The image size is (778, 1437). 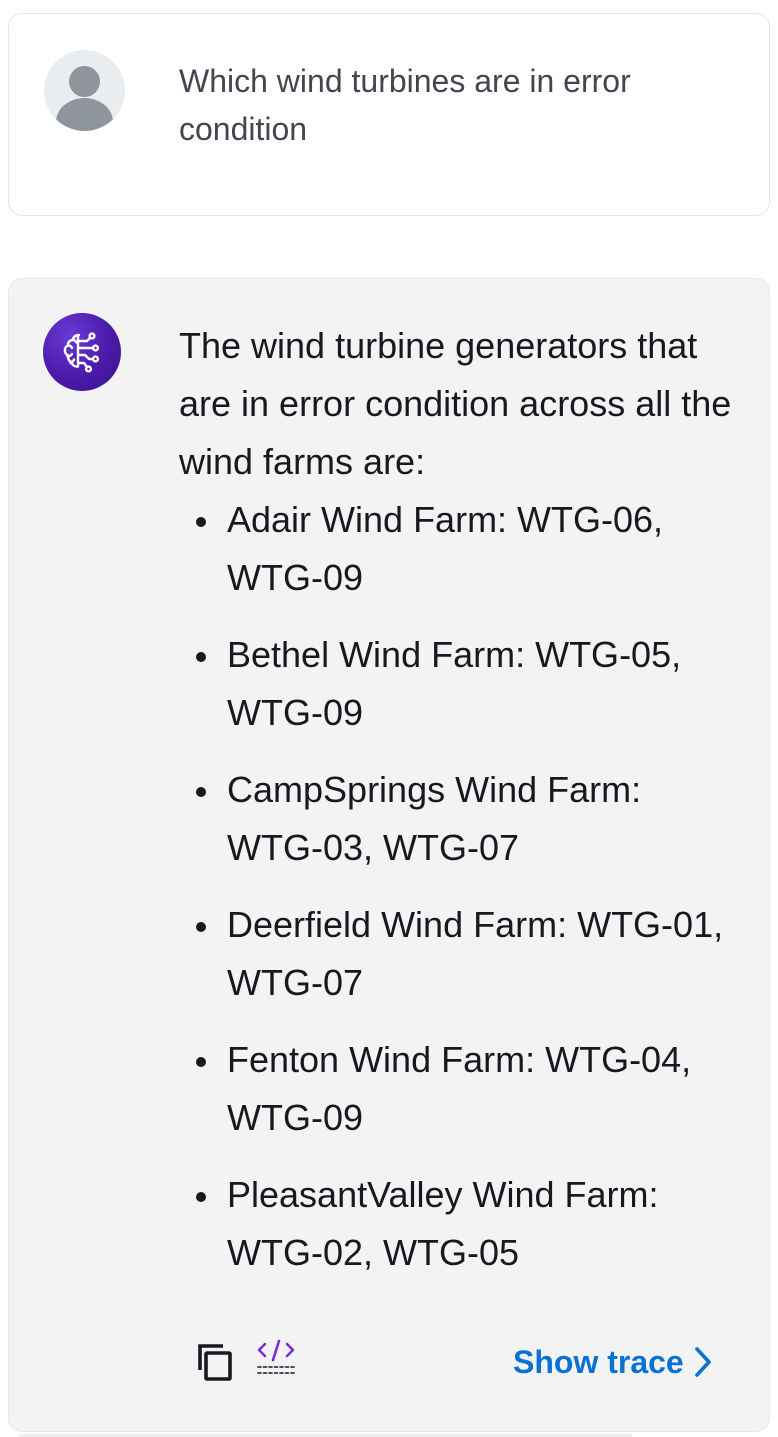 I want to click on list-item: Adair Wind Farm: WTG-06, WTG-09, so click(x=459, y=549).